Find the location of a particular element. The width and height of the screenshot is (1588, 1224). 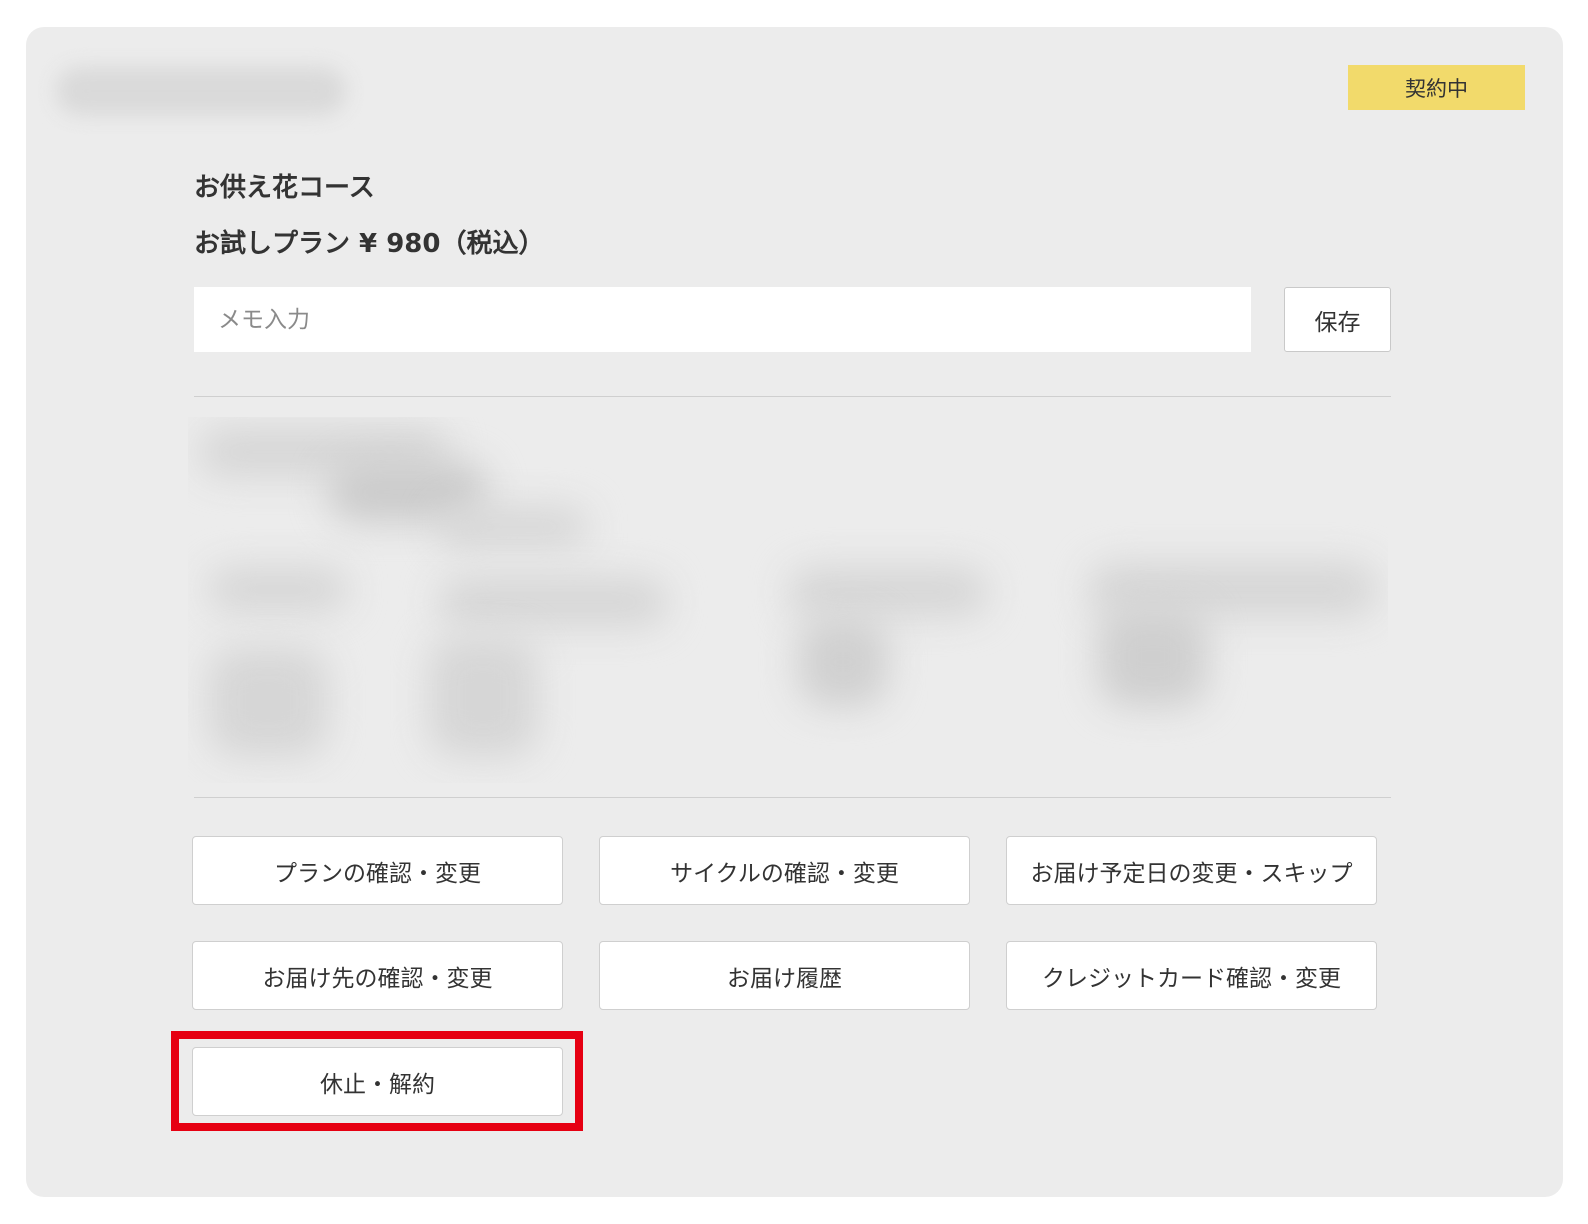

delivery-history-button-label: お届け履歴 is located at coordinates (784, 978).